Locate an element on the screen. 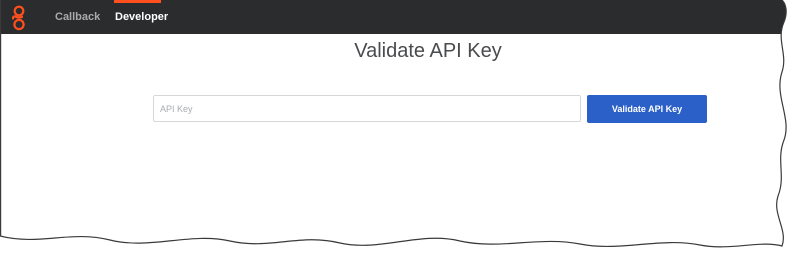 The width and height of the screenshot is (800, 263). nav-tab-callback: Callback is located at coordinates (77, 17).